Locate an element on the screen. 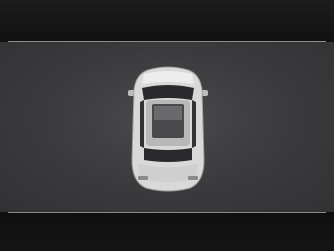 The image size is (334, 251). top-boundary-line is located at coordinates (167, 41).